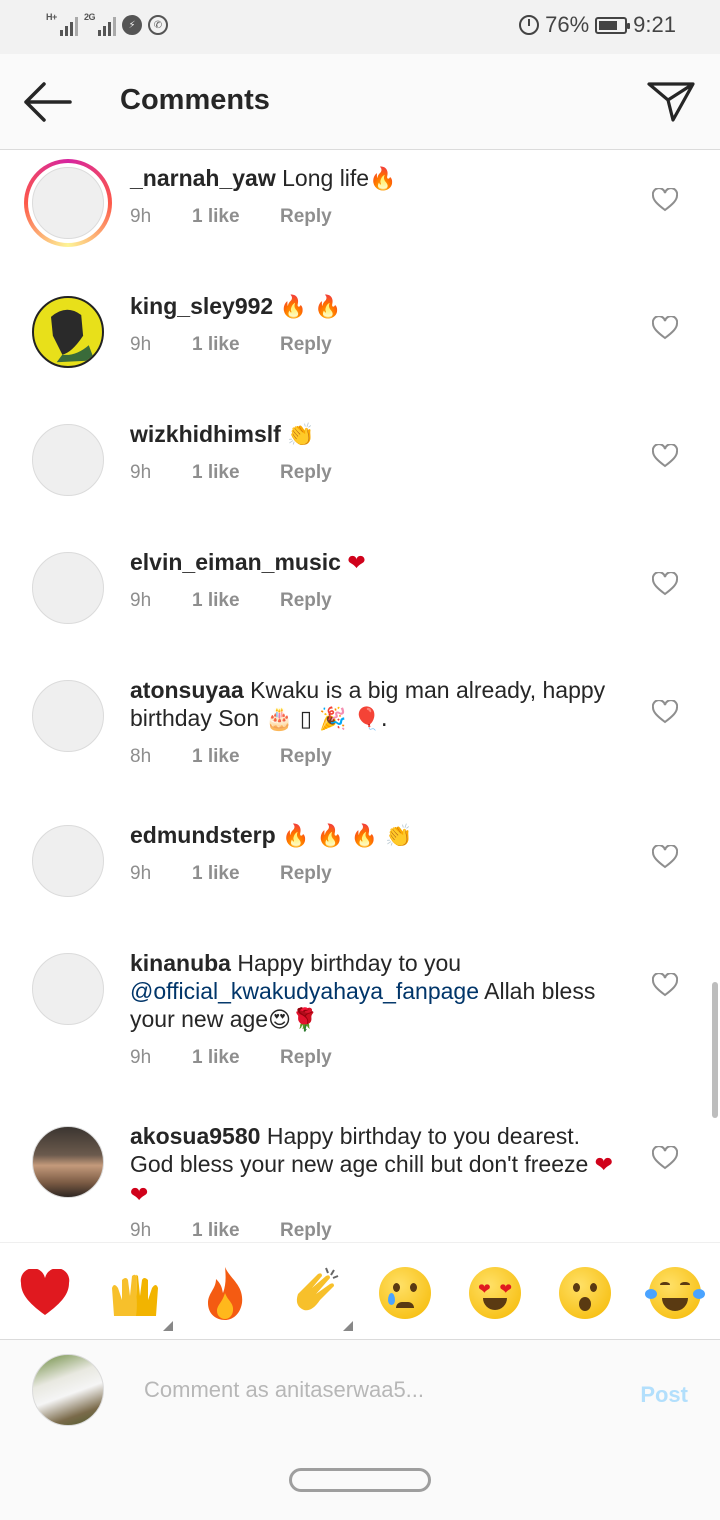 The height and width of the screenshot is (1520, 720). I want to click on comment-emoji: ❤, so click(356, 563).